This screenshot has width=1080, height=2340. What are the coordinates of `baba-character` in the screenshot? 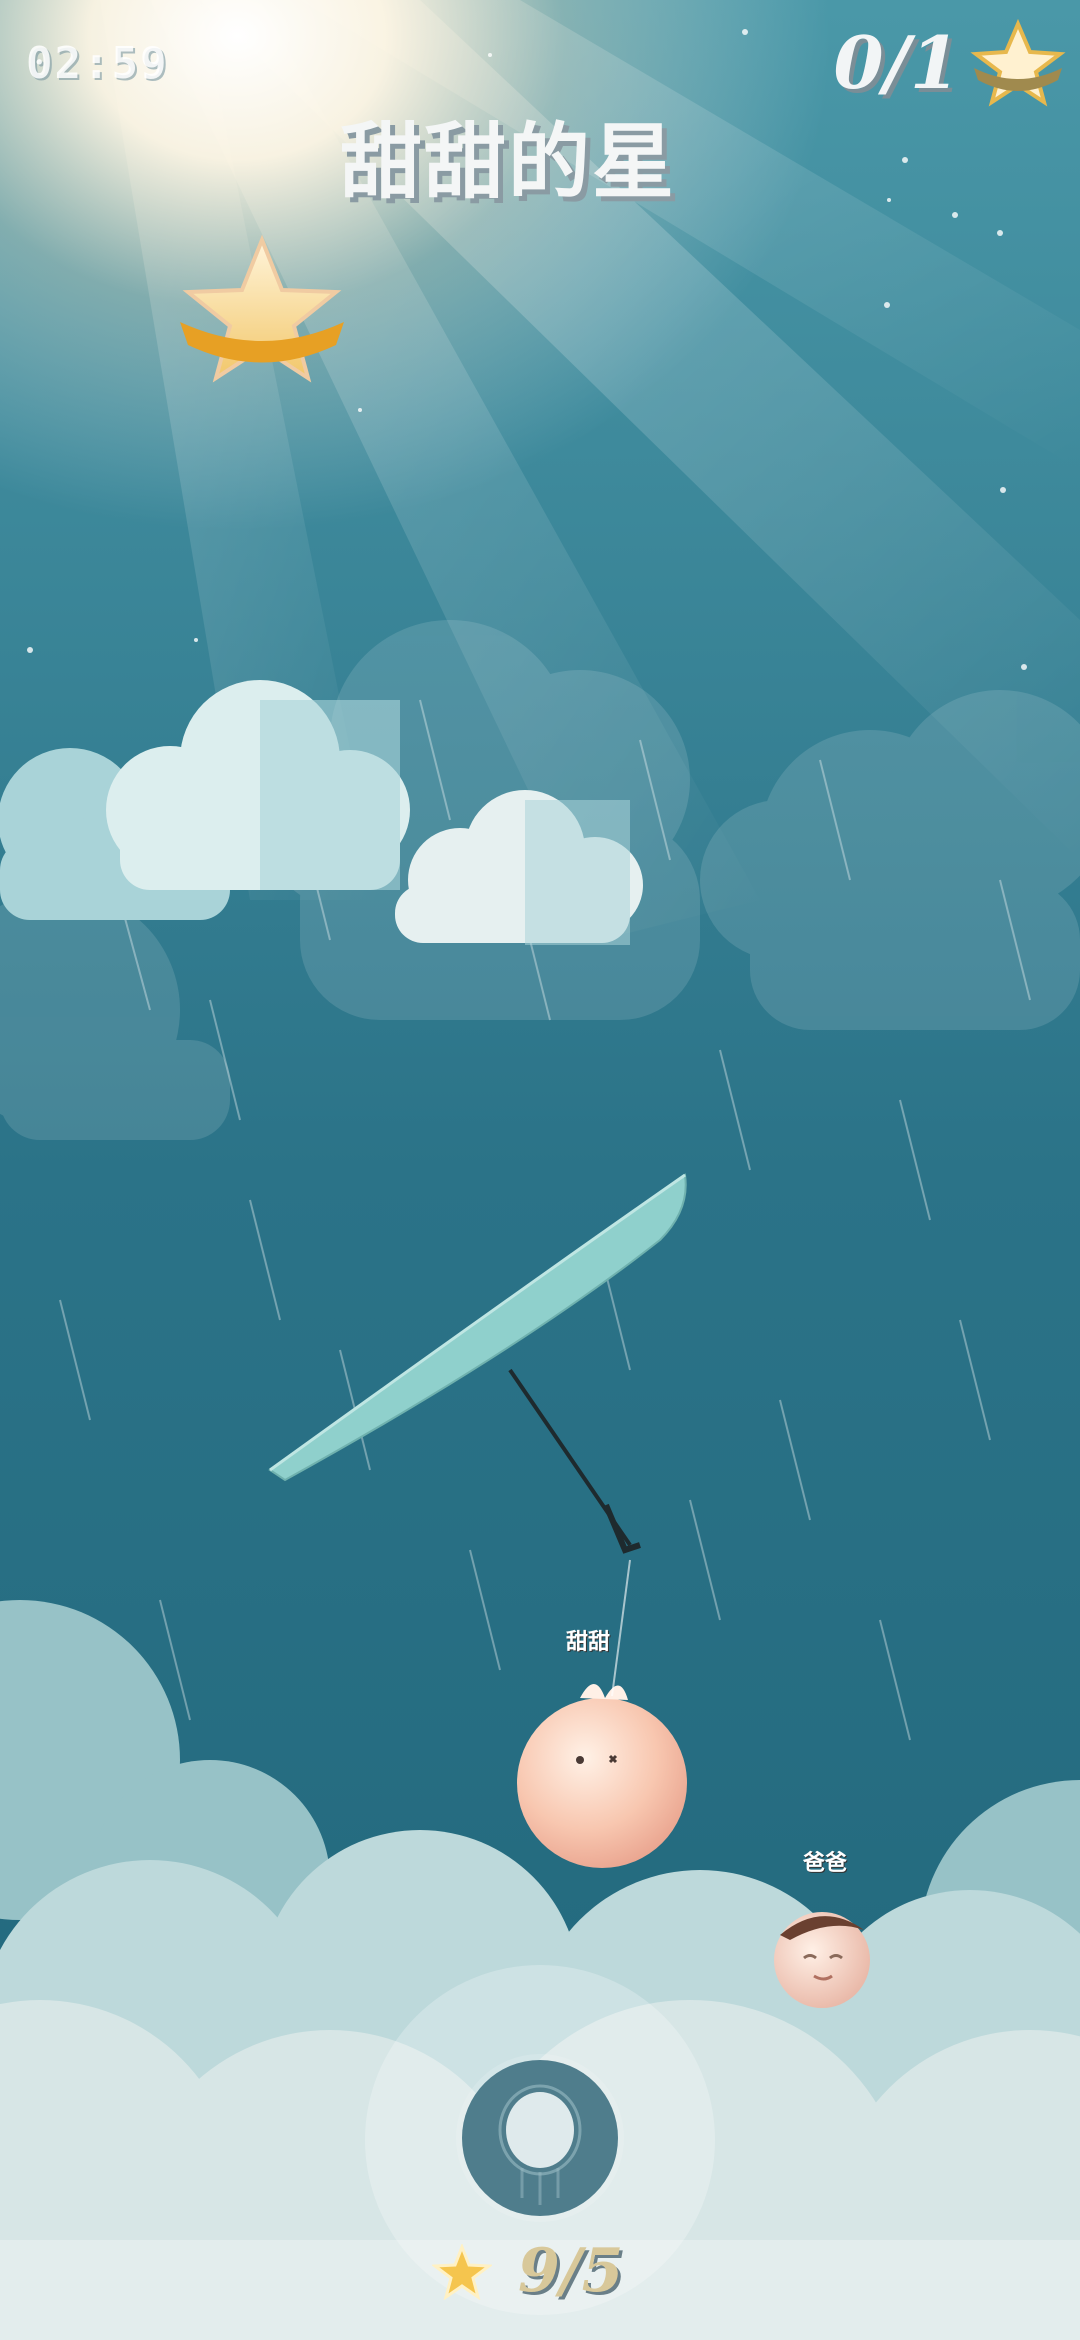 It's located at (822, 1960).